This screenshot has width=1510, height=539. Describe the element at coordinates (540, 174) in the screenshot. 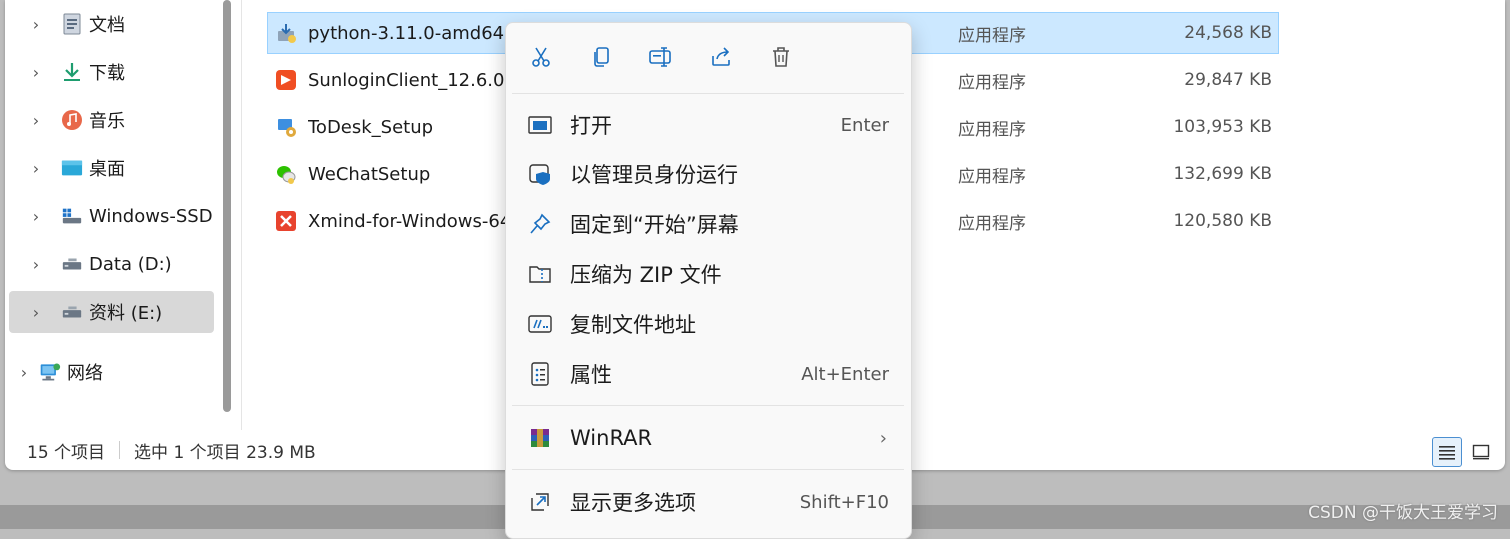

I see `shield-icon` at that location.